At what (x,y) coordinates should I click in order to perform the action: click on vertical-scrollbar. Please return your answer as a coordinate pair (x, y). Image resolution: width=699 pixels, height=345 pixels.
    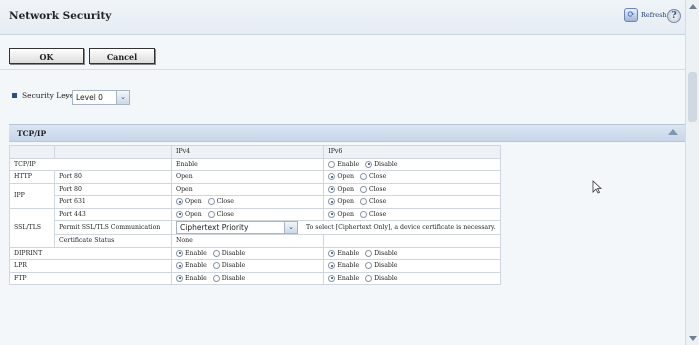
    Looking at the image, I should click on (692, 172).